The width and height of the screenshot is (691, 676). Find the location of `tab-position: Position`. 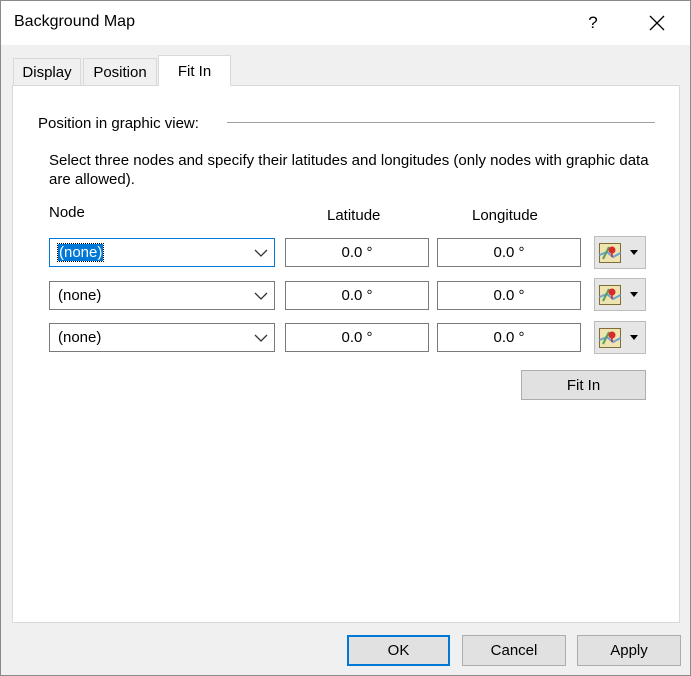

tab-position: Position is located at coordinates (120, 71).